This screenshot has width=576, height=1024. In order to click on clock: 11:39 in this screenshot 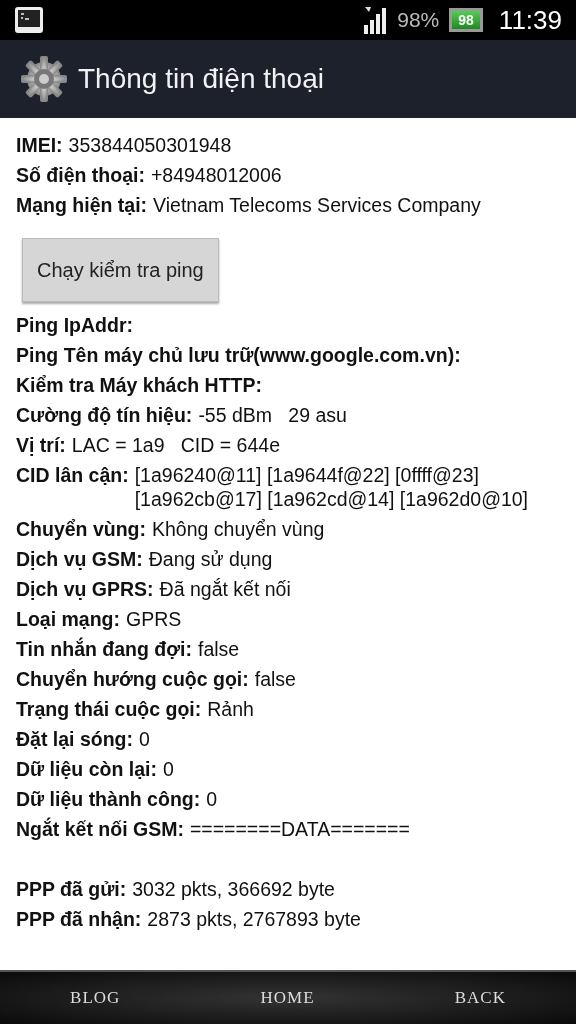, I will do `click(530, 20)`.